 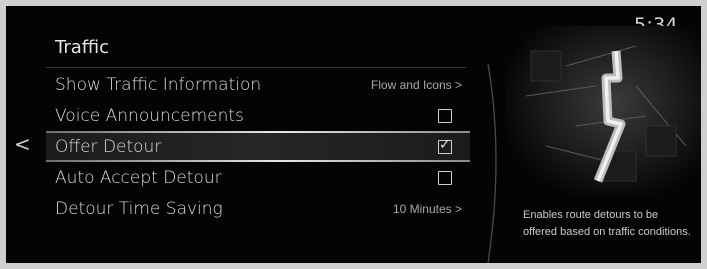 I want to click on menu-item-auto-accept-detour: Auto Accept Detour, so click(x=258, y=177).